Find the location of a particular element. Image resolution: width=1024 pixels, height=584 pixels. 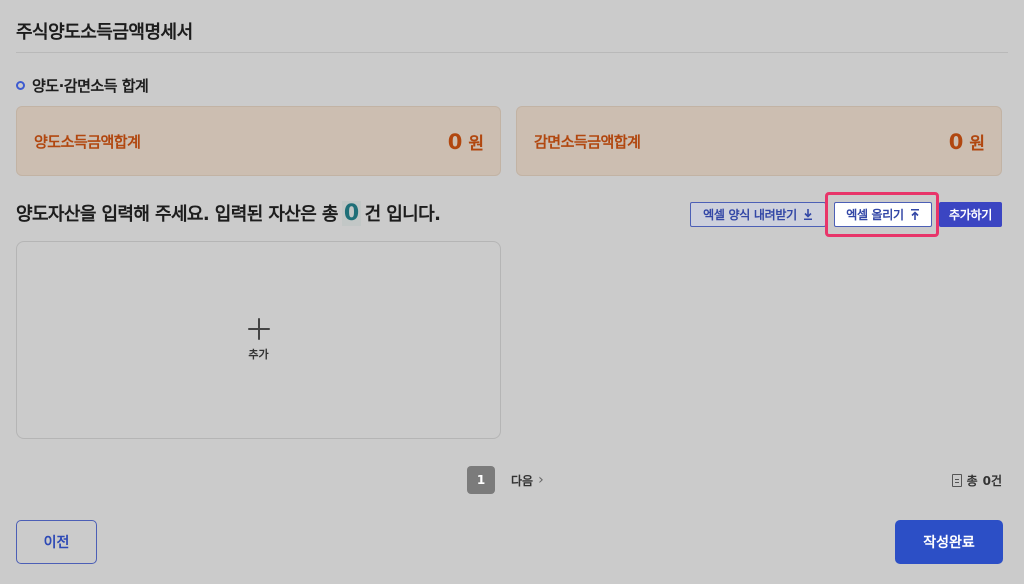

total-count-value: 0건 is located at coordinates (992, 481).